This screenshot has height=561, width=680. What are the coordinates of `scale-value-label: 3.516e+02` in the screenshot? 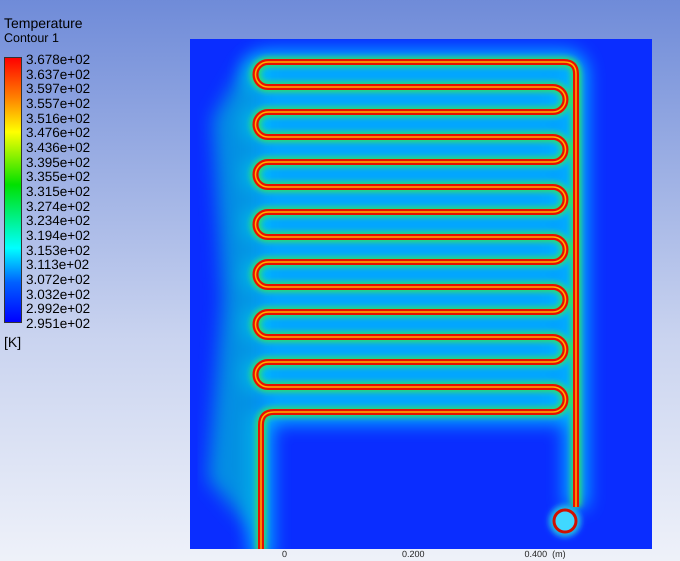 It's located at (58, 119).